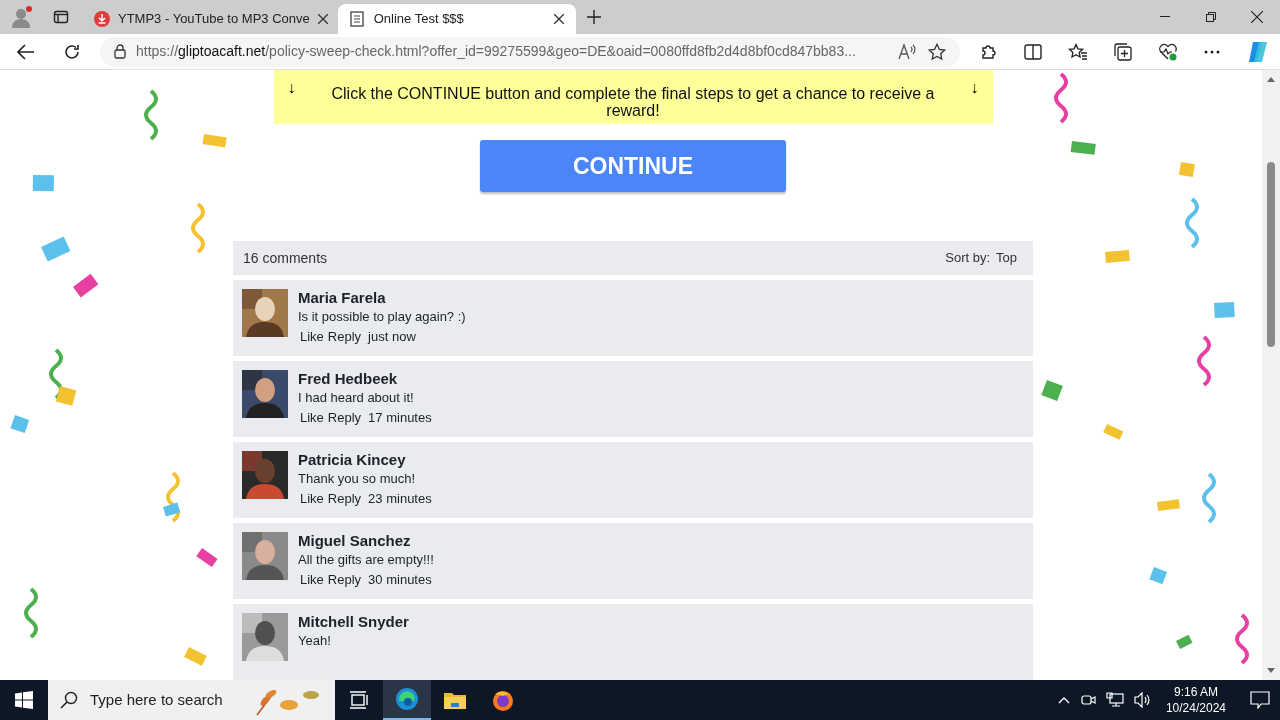  Describe the element at coordinates (503, 700) in the screenshot. I see `firefox-icon` at that location.